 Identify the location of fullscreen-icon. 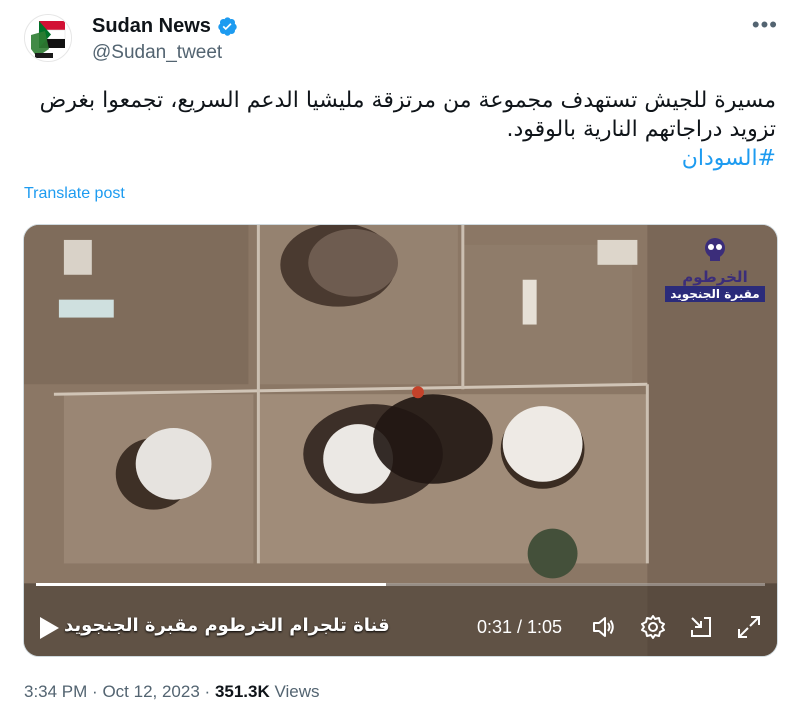
(749, 627).